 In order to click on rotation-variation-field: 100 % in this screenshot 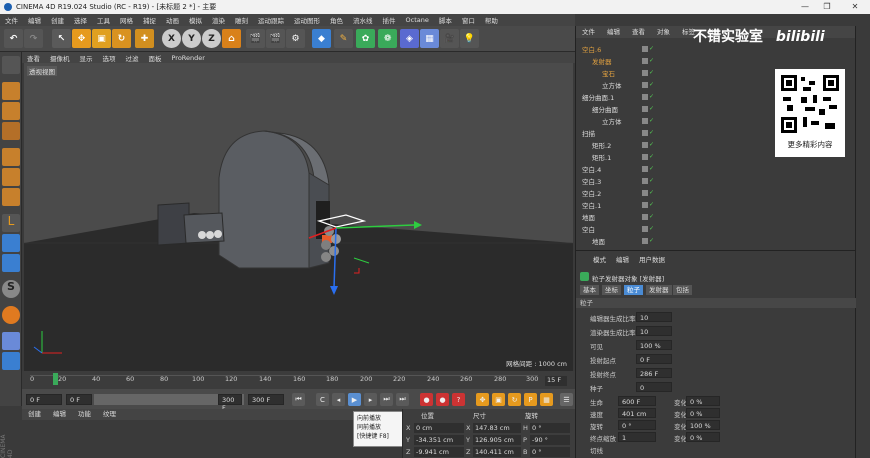, I will do `click(703, 425)`.